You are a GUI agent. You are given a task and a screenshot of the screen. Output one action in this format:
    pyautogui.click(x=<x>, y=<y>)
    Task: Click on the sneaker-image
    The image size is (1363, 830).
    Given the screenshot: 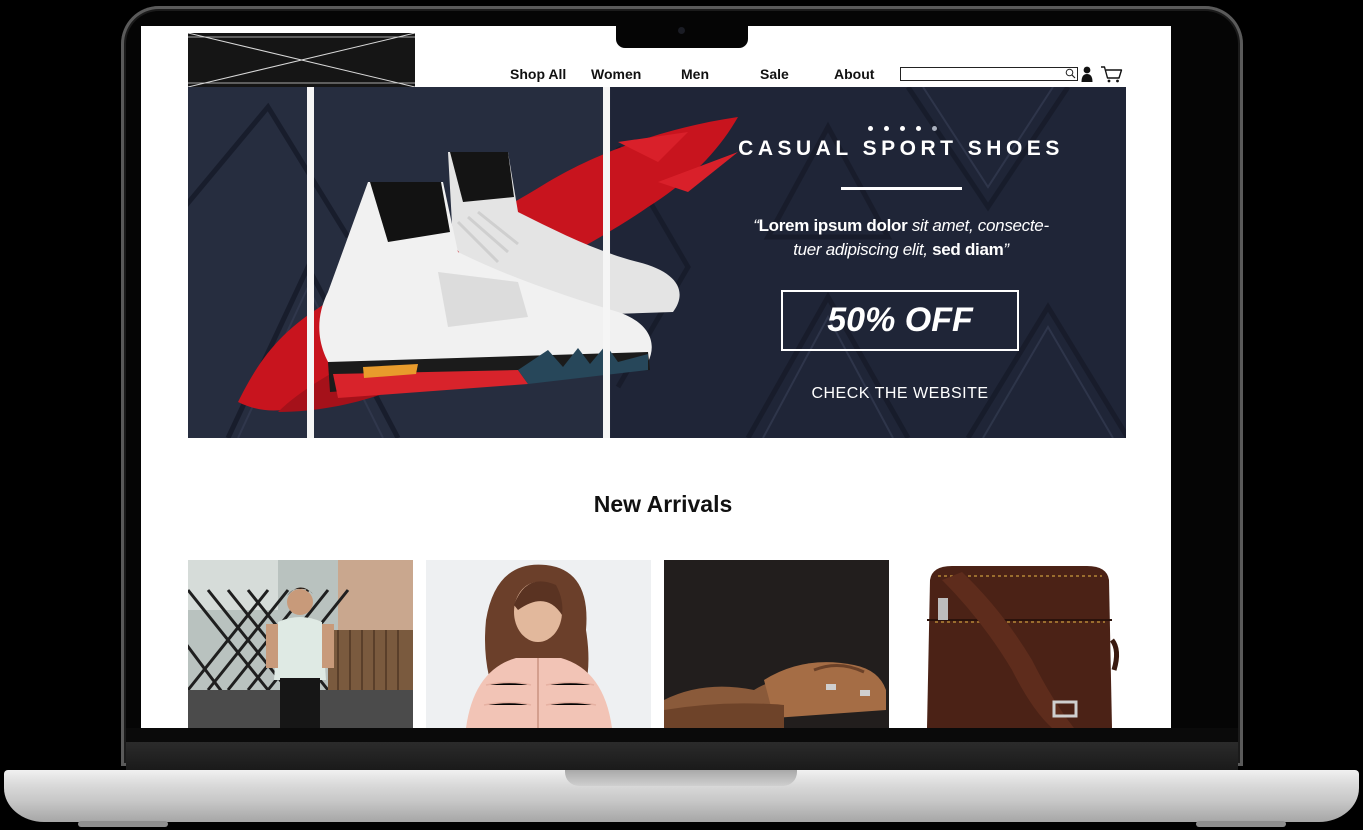 What is the action you would take?
    pyautogui.click(x=488, y=264)
    